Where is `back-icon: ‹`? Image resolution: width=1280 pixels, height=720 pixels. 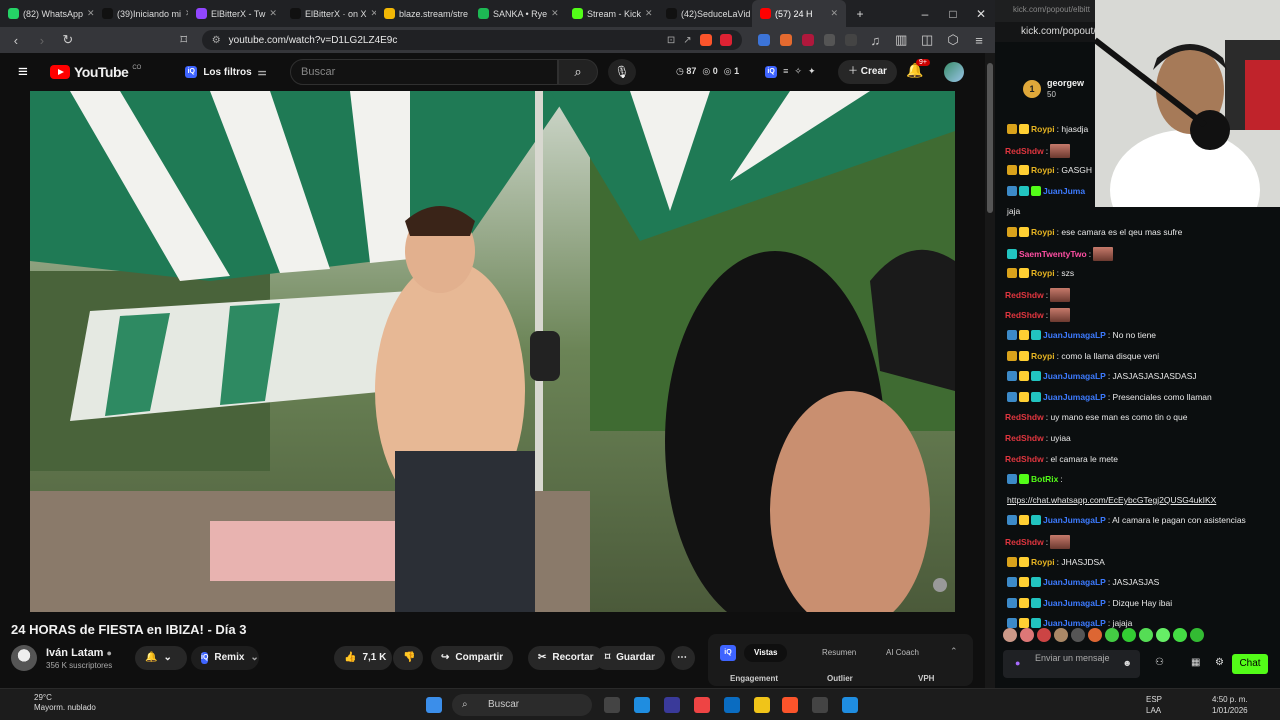
back-icon: ‹ is located at coordinates (16, 40).